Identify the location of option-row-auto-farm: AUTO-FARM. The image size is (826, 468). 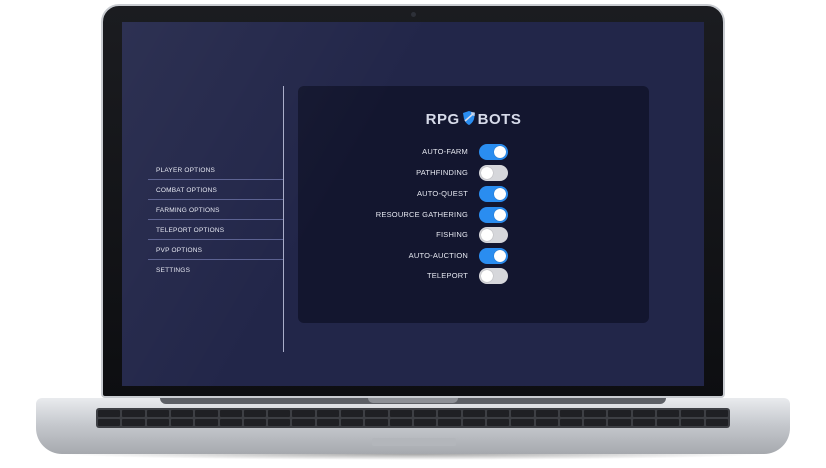
(403, 152).